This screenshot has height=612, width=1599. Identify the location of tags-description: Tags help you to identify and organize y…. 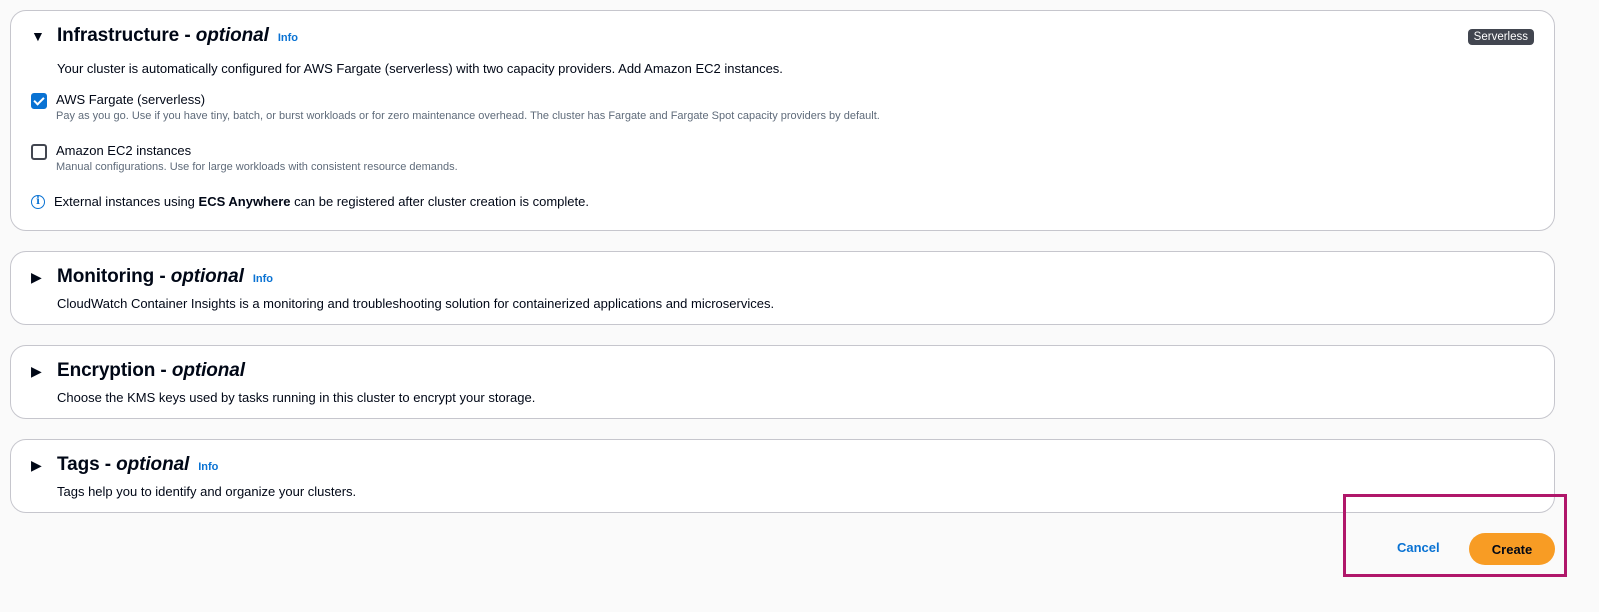
(207, 491).